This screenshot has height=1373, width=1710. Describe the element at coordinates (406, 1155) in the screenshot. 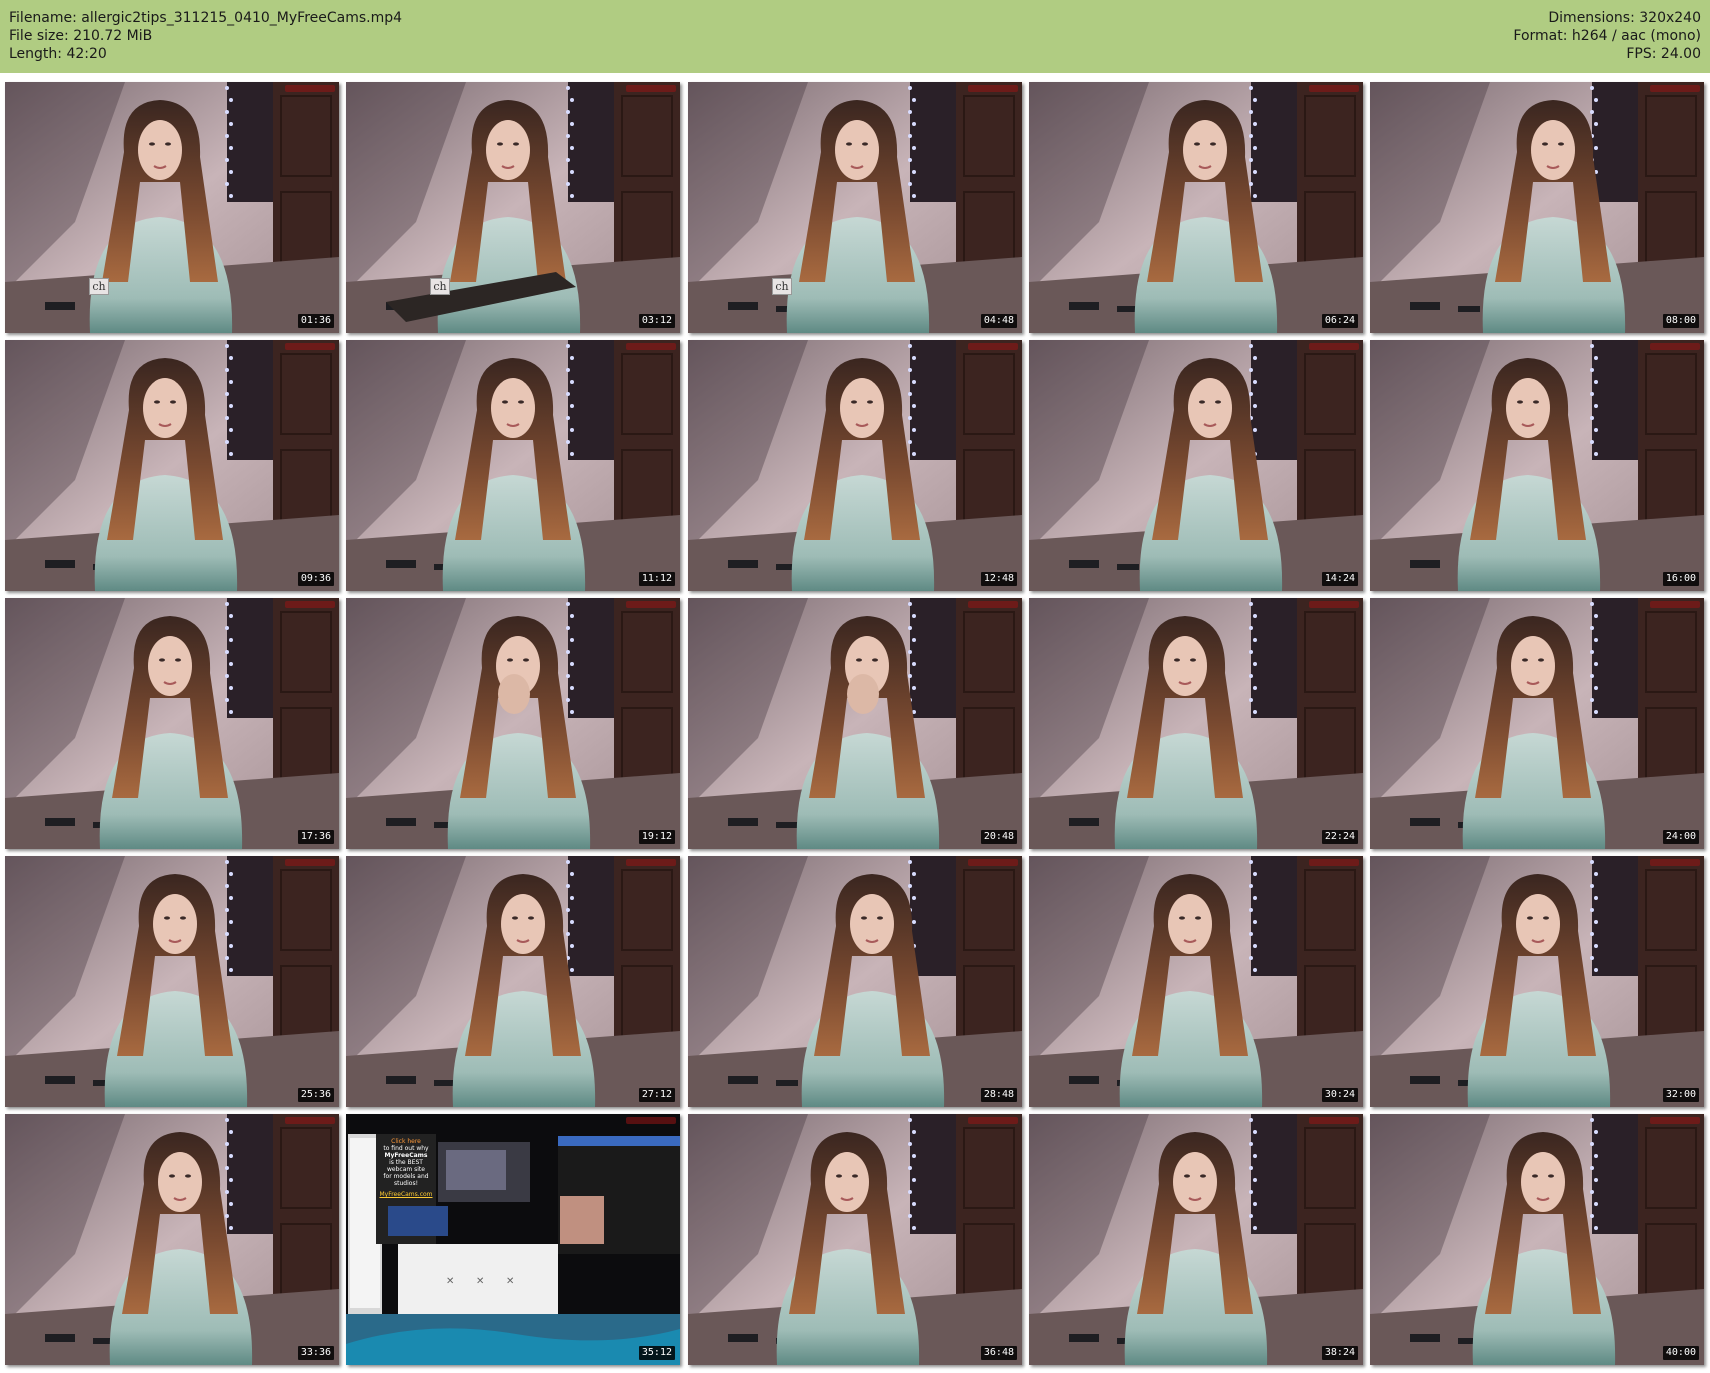

I see `ad-line: MyFreeCams` at that location.